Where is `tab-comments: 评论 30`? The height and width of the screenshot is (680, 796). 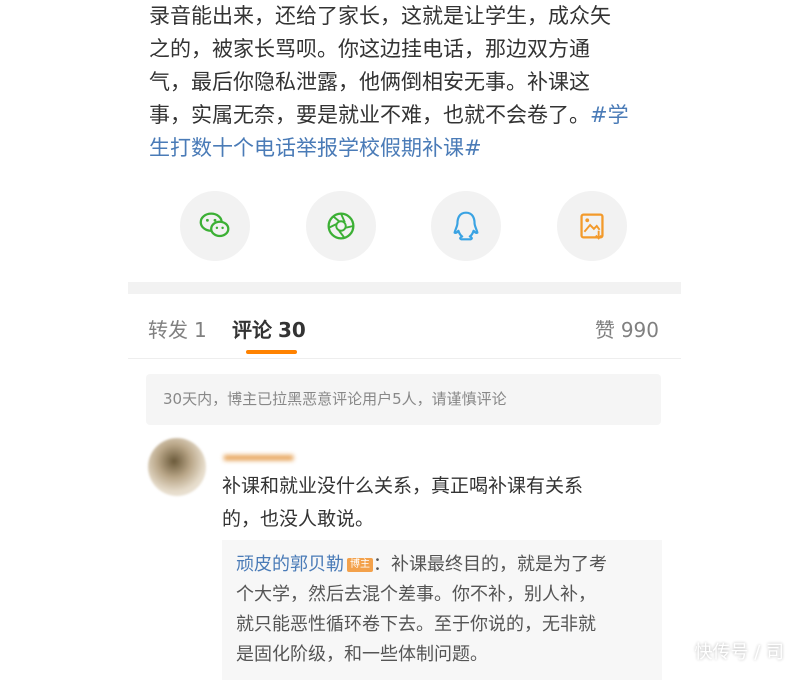
tab-comments: 评论 30 is located at coordinates (269, 328).